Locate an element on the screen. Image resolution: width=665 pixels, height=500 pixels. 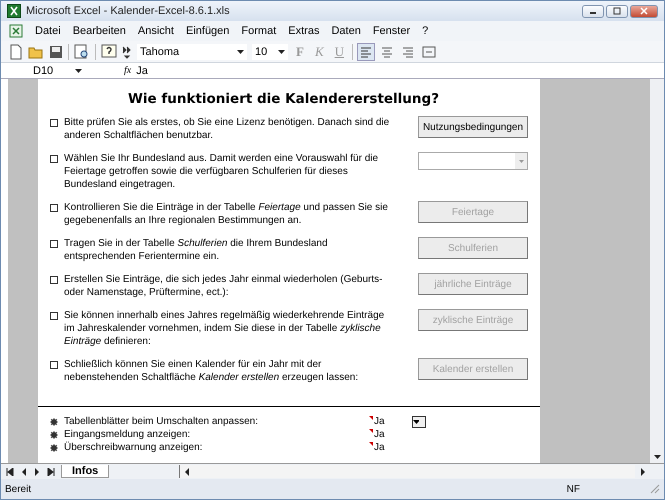
menu-item: Daten is located at coordinates (346, 31).